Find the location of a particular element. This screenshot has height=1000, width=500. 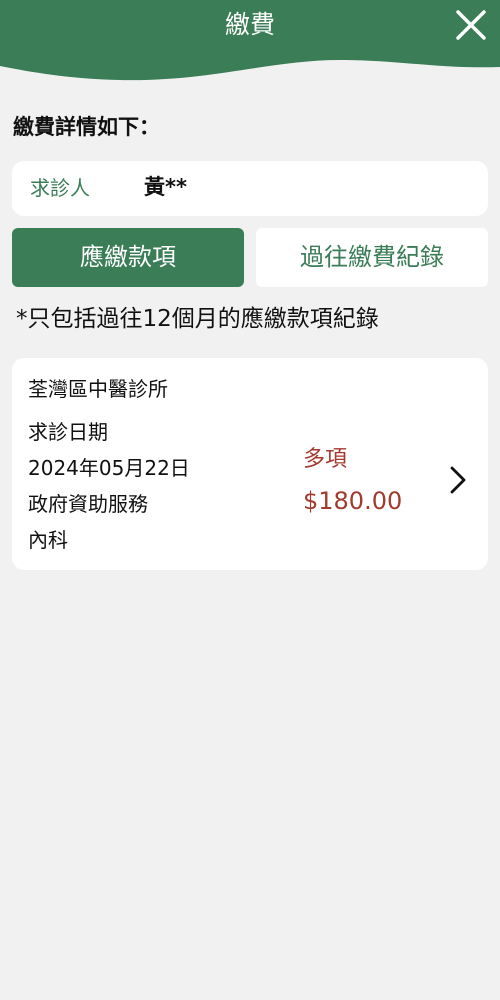

clinic-name: 荃灣區中醫診所 is located at coordinates (98, 389).